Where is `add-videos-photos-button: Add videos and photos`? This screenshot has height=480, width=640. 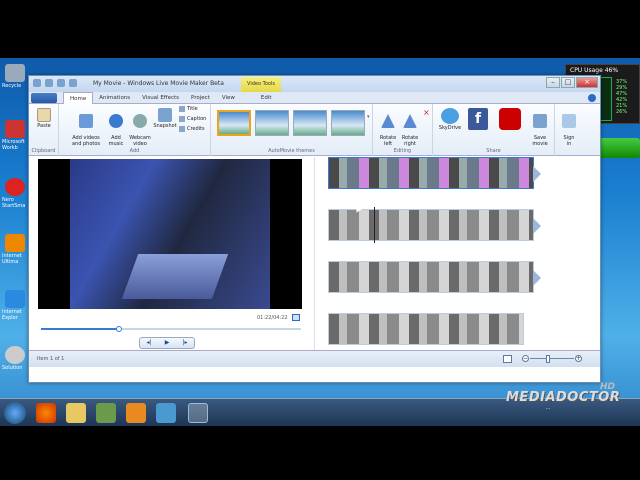
add-videos-photos-button: Add videos and photos is located at coordinates (86, 127).